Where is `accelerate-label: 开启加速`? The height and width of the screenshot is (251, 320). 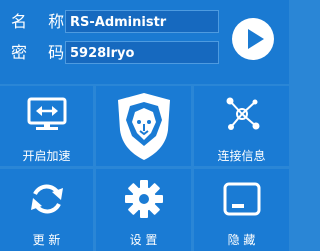
accelerate-label: 开启加速 is located at coordinates (46, 156).